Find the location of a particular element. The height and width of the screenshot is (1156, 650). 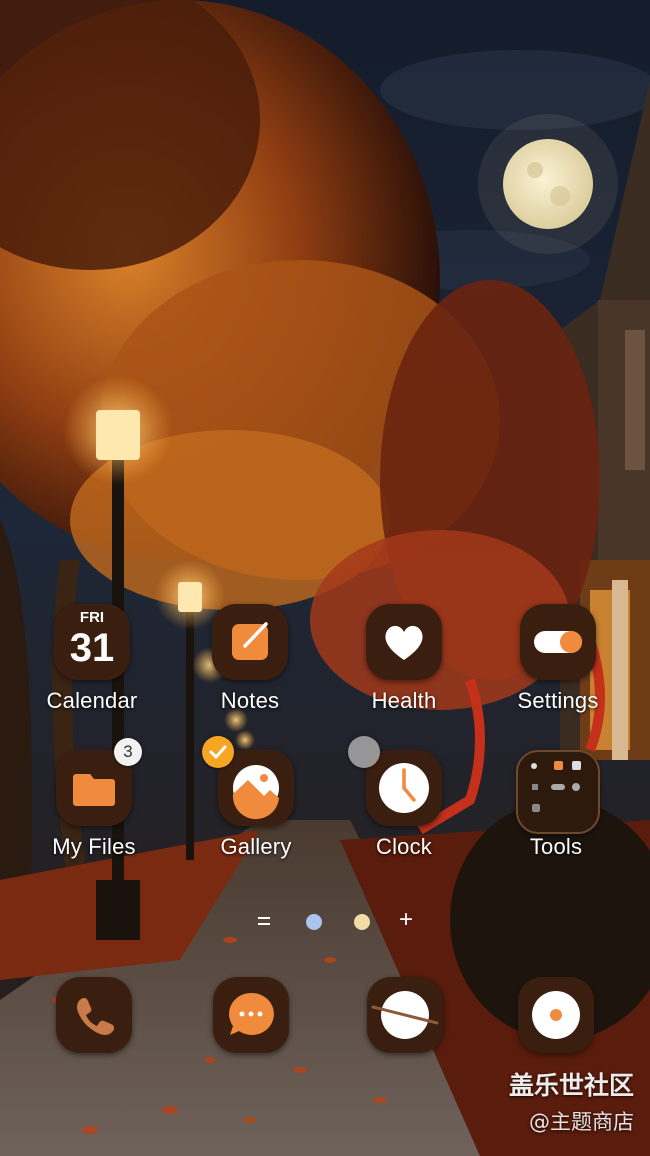

app-label: Health is located at coordinates (404, 700).